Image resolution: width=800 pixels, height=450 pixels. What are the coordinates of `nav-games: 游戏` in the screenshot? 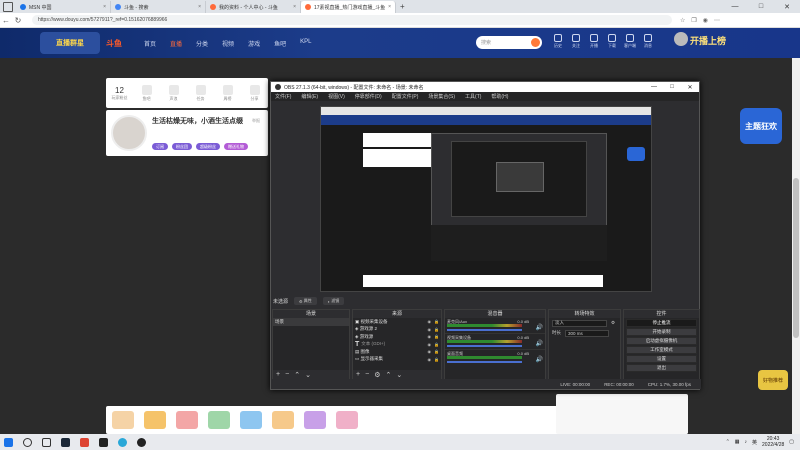 It's located at (254, 43).